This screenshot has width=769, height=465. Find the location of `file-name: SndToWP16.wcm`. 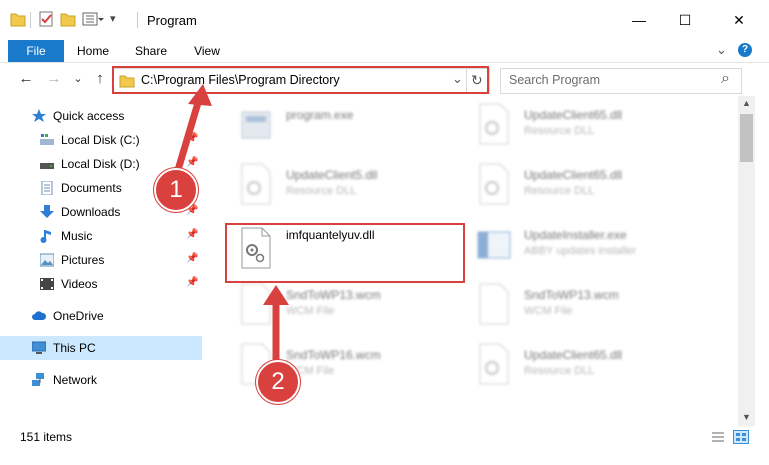

file-name: SndToWP16.wcm is located at coordinates (333, 355).